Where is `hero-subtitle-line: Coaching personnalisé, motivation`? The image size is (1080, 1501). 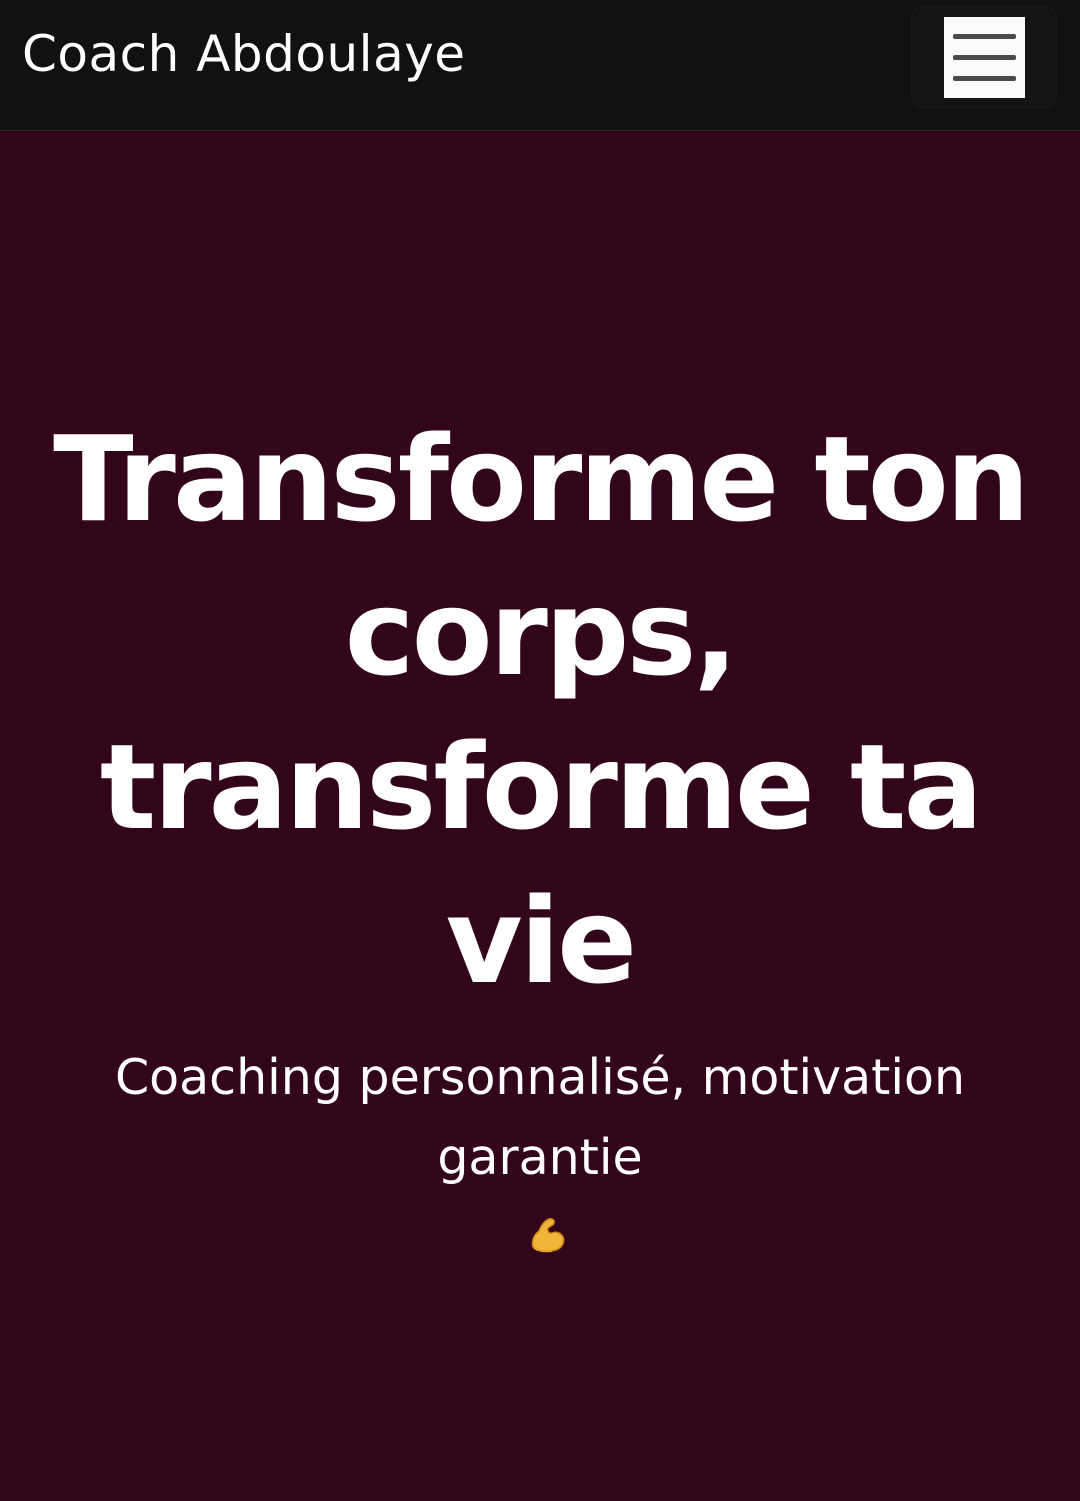 hero-subtitle-line: Coaching personnalisé, motivation is located at coordinates (540, 1077).